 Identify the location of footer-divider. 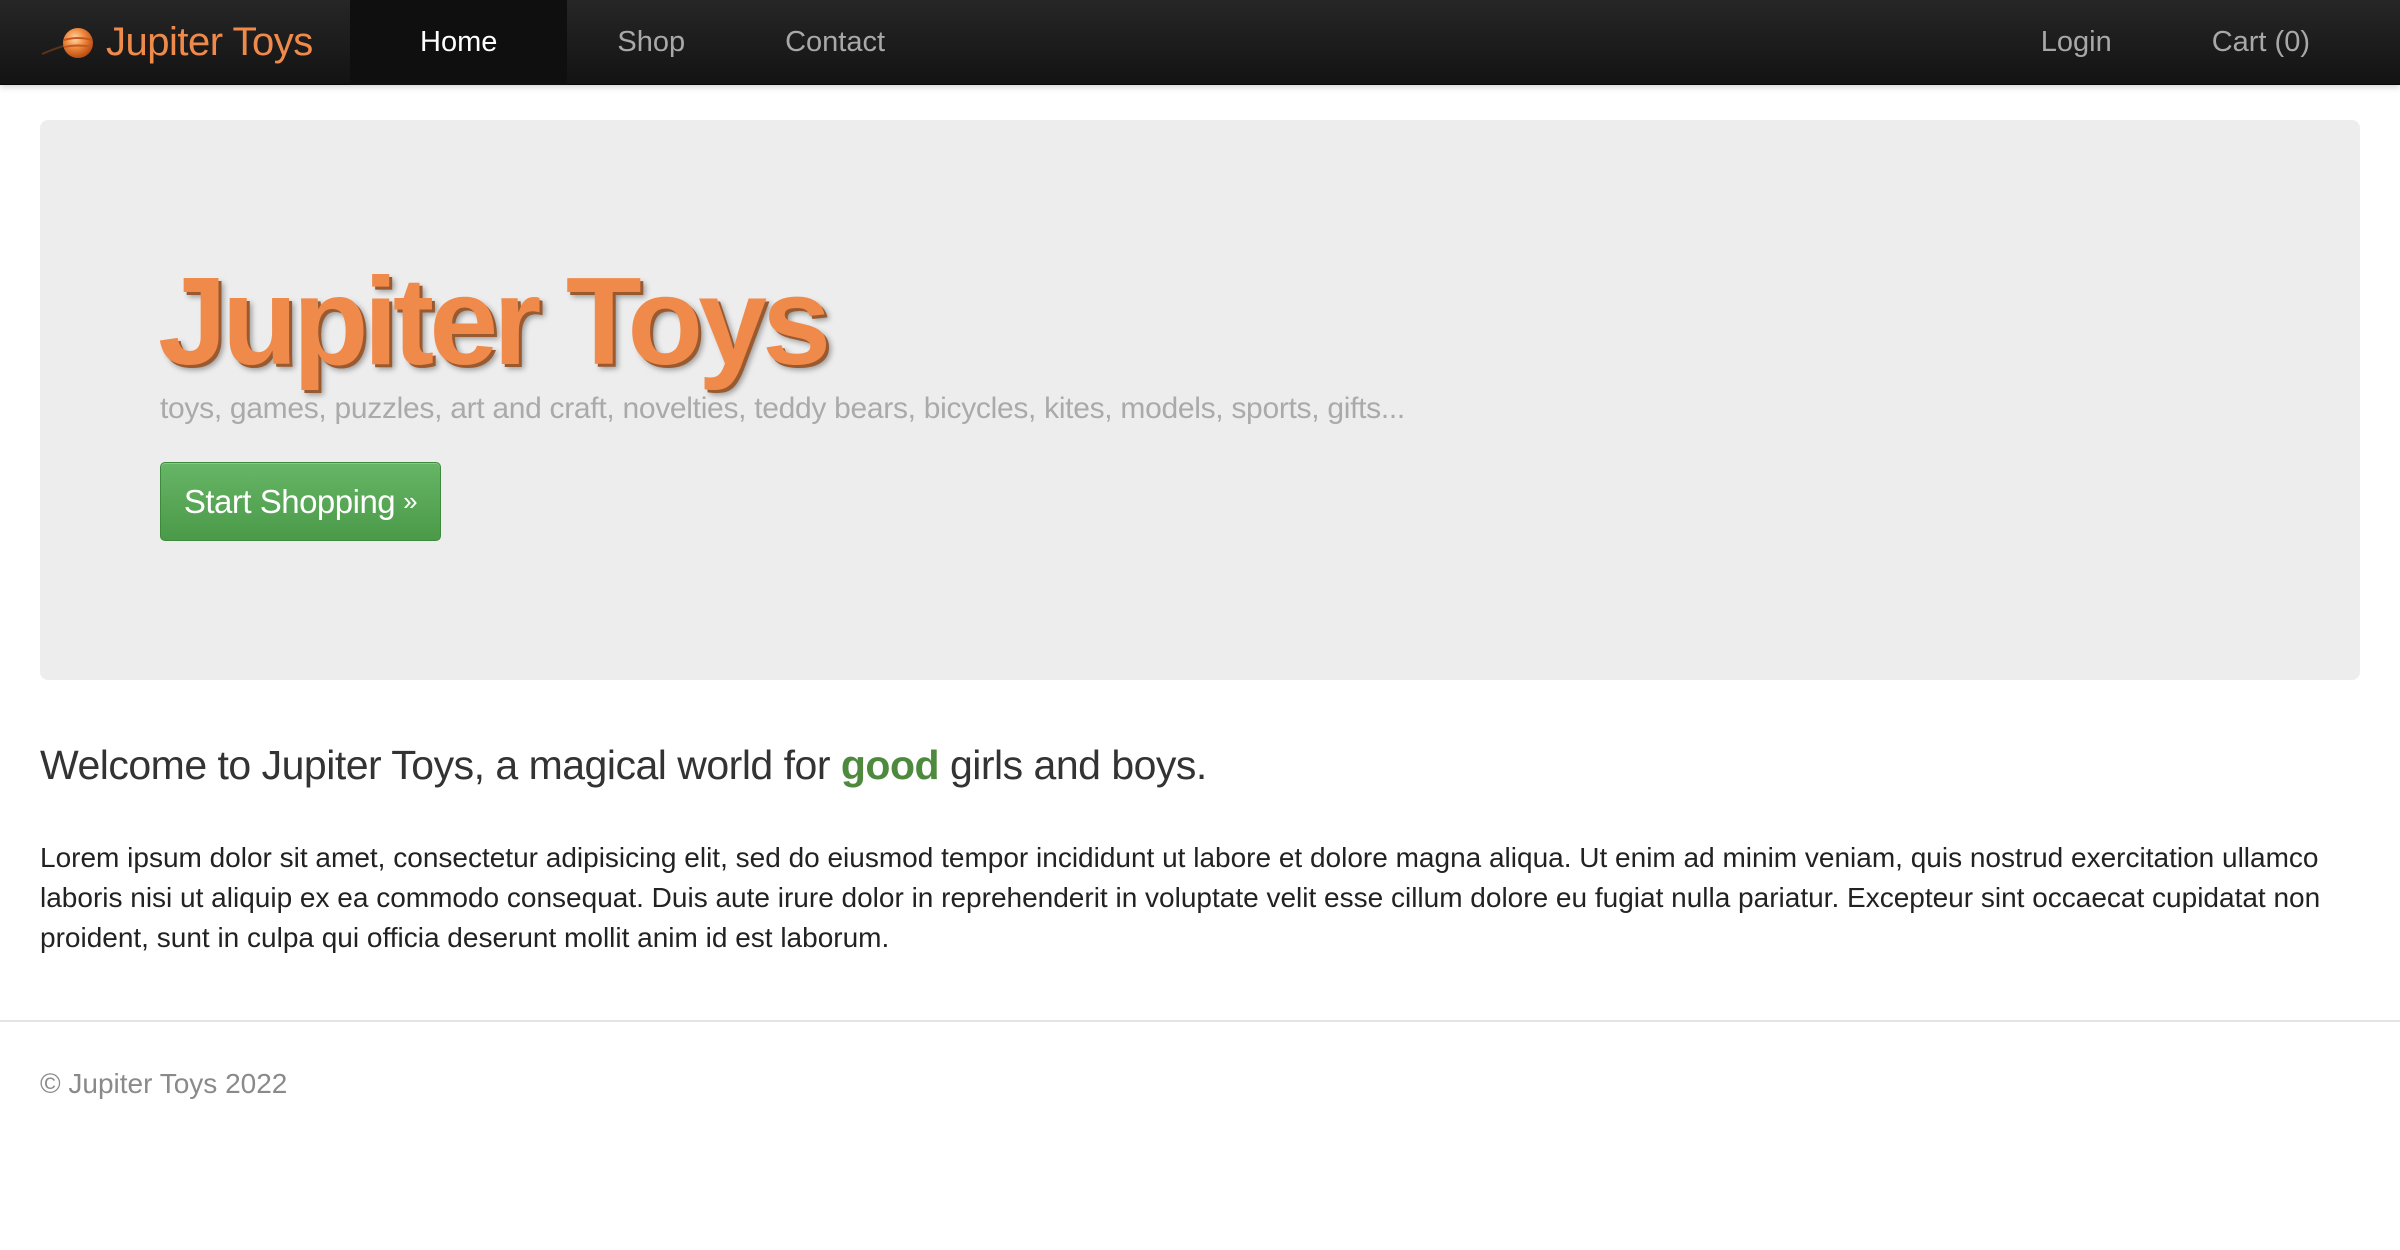
(1200, 1021).